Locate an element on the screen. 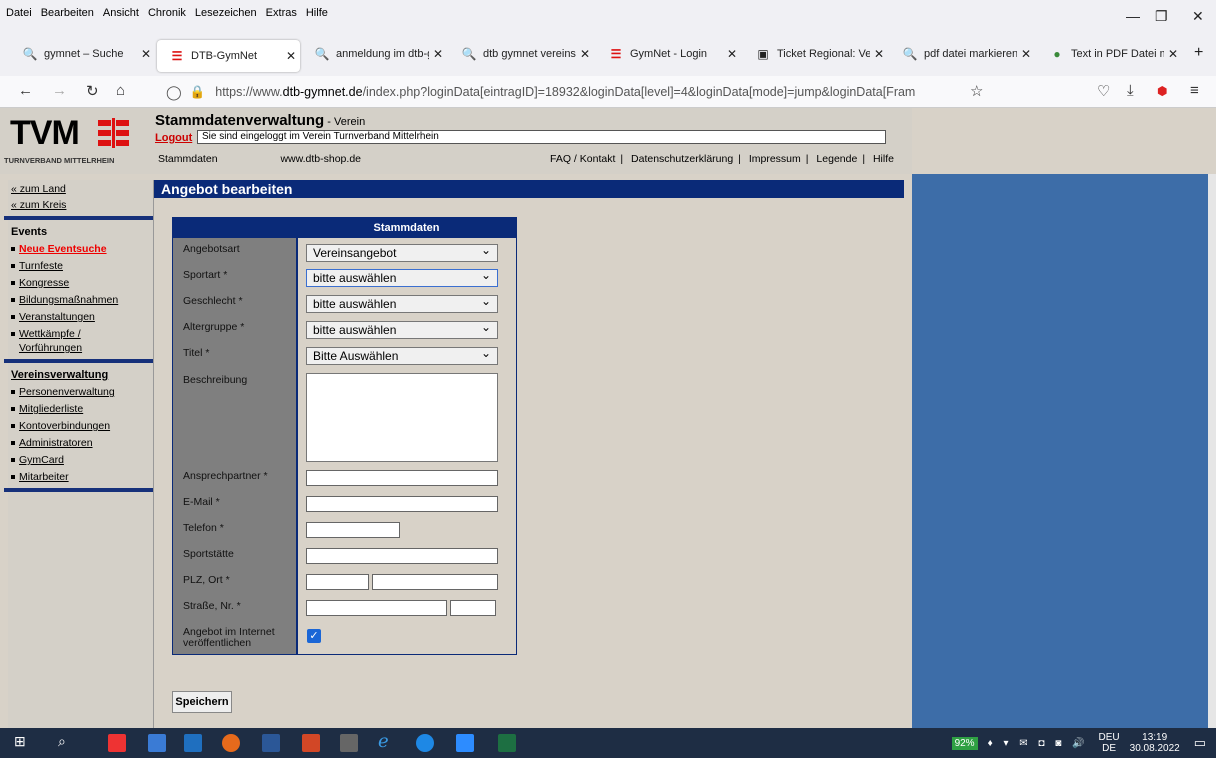  app-icon is located at coordinates (117, 743).